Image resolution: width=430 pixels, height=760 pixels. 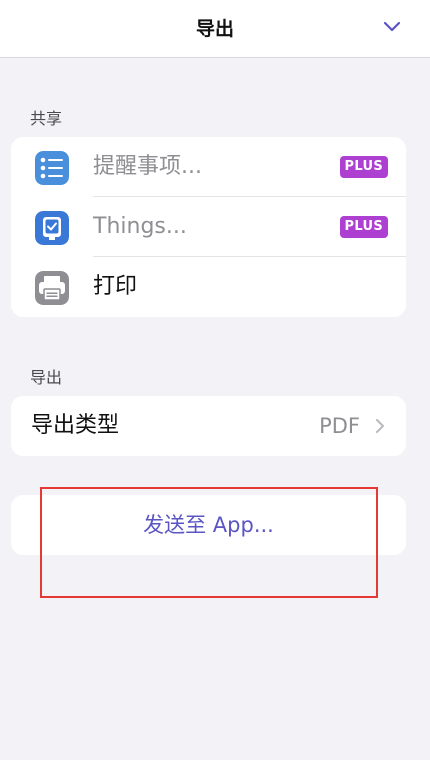 I want to click on header-bar: 导出, so click(x=215, y=29).